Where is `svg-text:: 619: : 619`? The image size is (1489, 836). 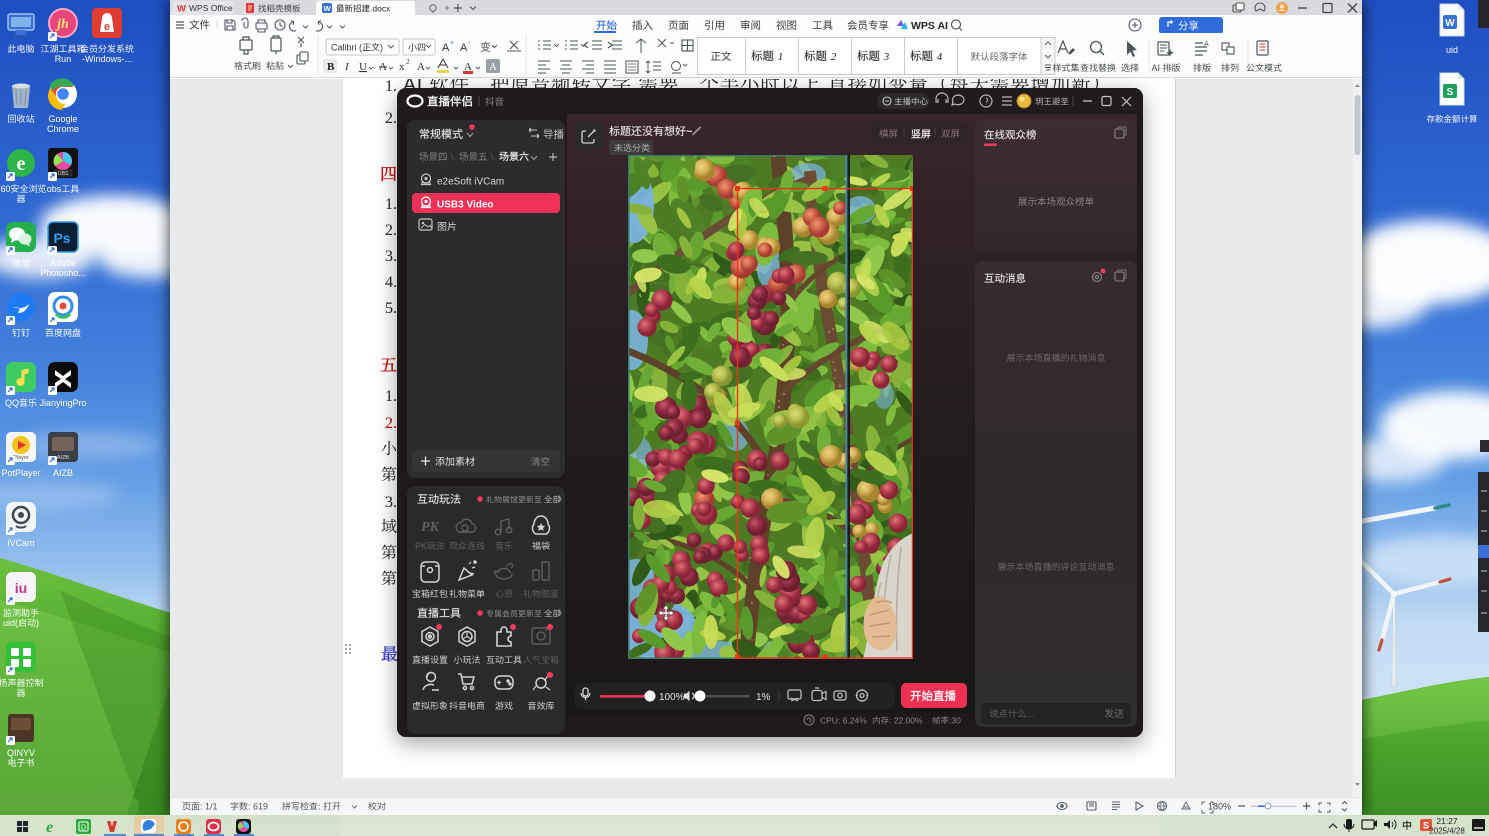
svg-text:: 619: : 619 is located at coordinates (258, 807).